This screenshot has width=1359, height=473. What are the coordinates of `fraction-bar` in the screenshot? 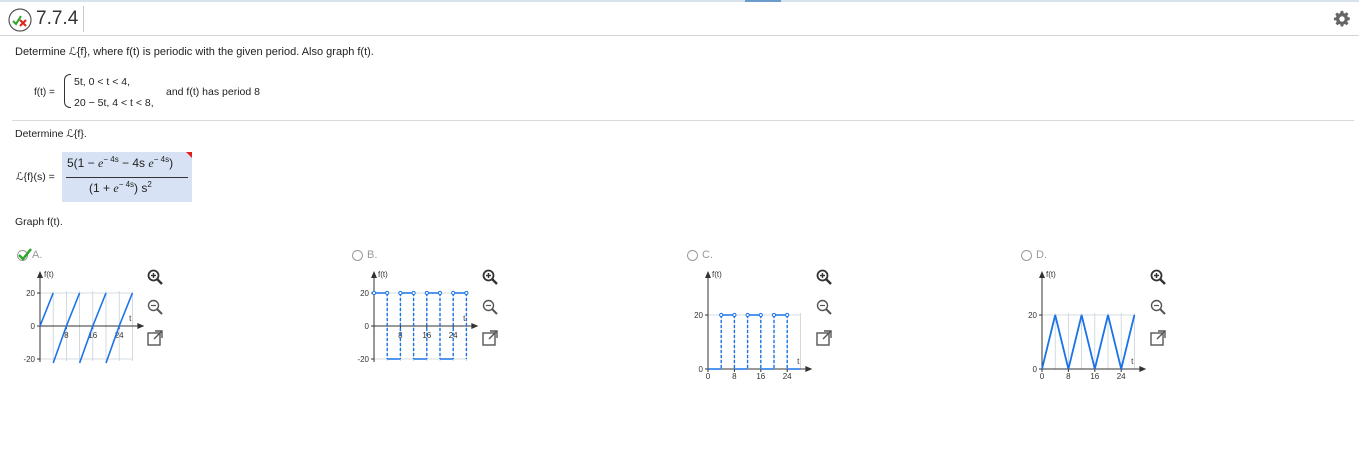 It's located at (127, 177).